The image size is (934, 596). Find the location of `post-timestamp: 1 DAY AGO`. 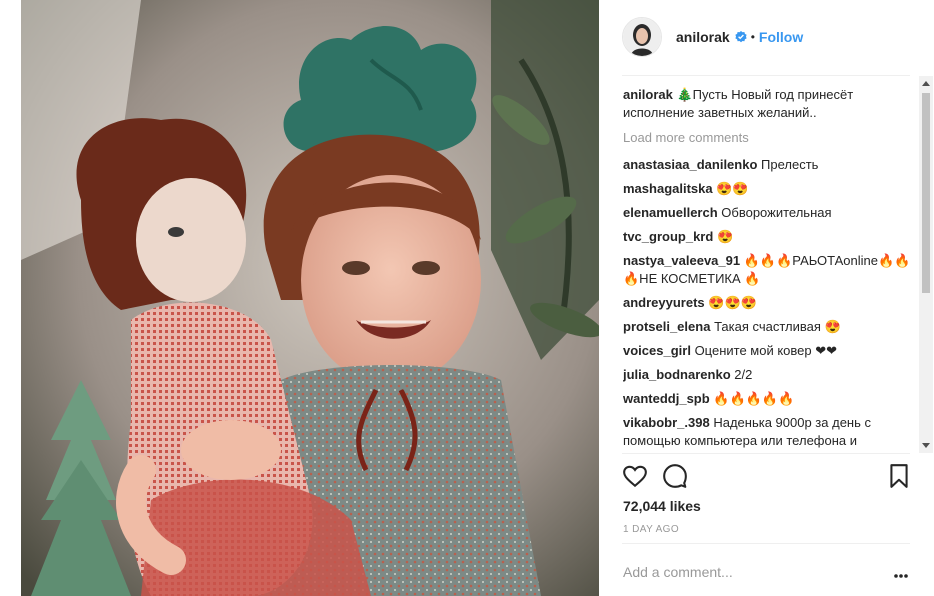

post-timestamp: 1 DAY AGO is located at coordinates (651, 529).